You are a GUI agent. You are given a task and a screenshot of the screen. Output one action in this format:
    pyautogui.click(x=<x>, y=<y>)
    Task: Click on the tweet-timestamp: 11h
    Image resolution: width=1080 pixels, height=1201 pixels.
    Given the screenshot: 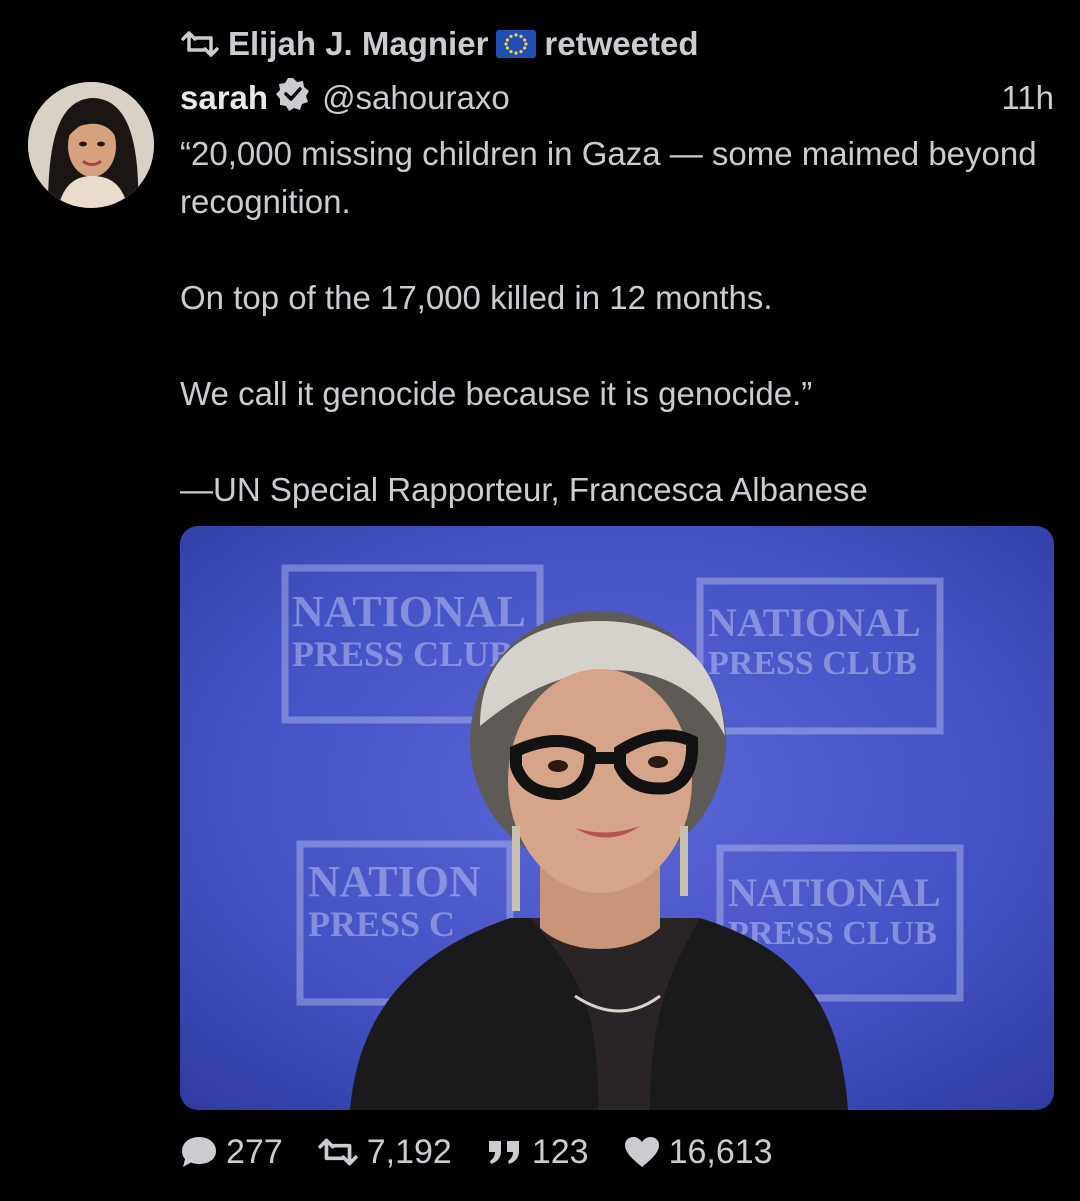 What is the action you would take?
    pyautogui.click(x=1027, y=98)
    